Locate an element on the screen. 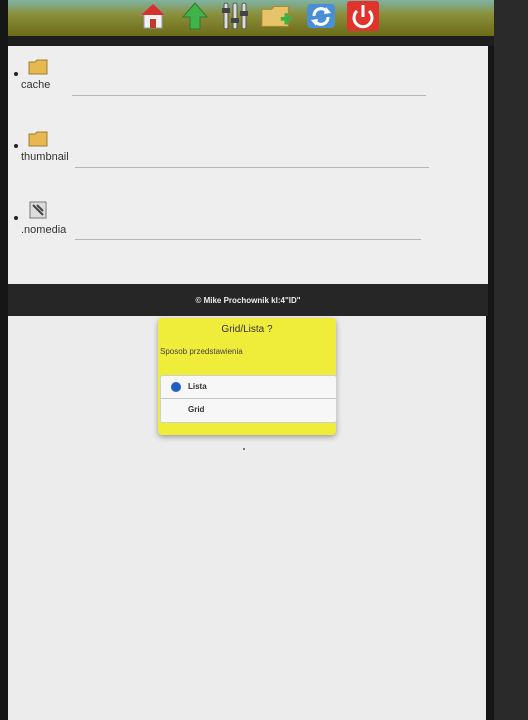 This screenshot has height=720, width=528. file-item-nomedia: .nomedia is located at coordinates (248, 220).